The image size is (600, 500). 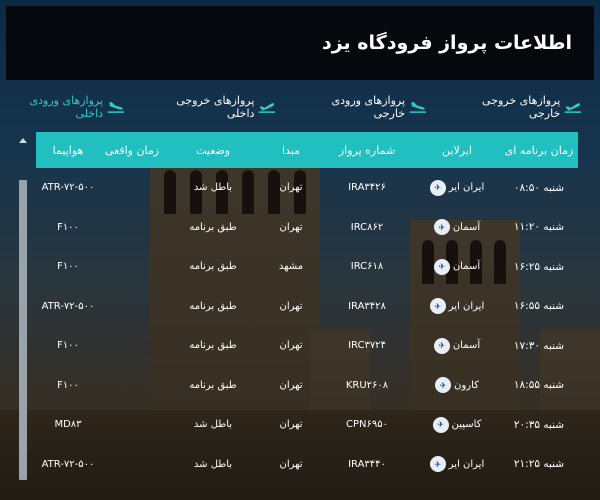 What do you see at coordinates (457, 150) in the screenshot?
I see `column-header-airline: ایرلاین` at bounding box center [457, 150].